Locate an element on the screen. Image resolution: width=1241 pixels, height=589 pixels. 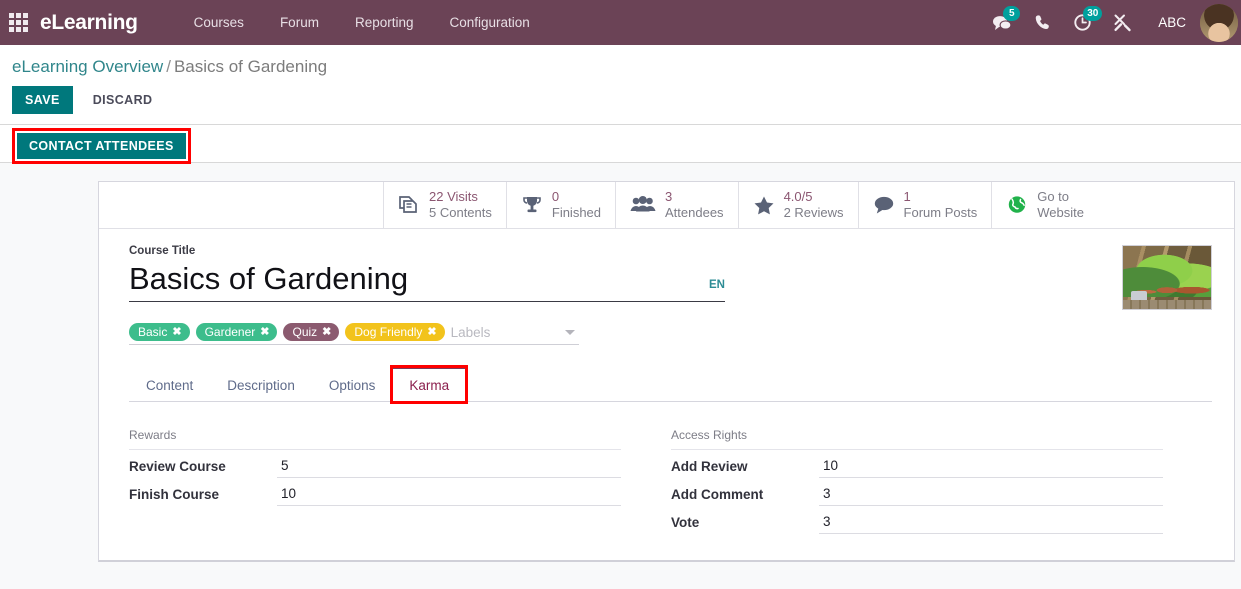
app-brand-elearning: eLearning is located at coordinates (89, 23).